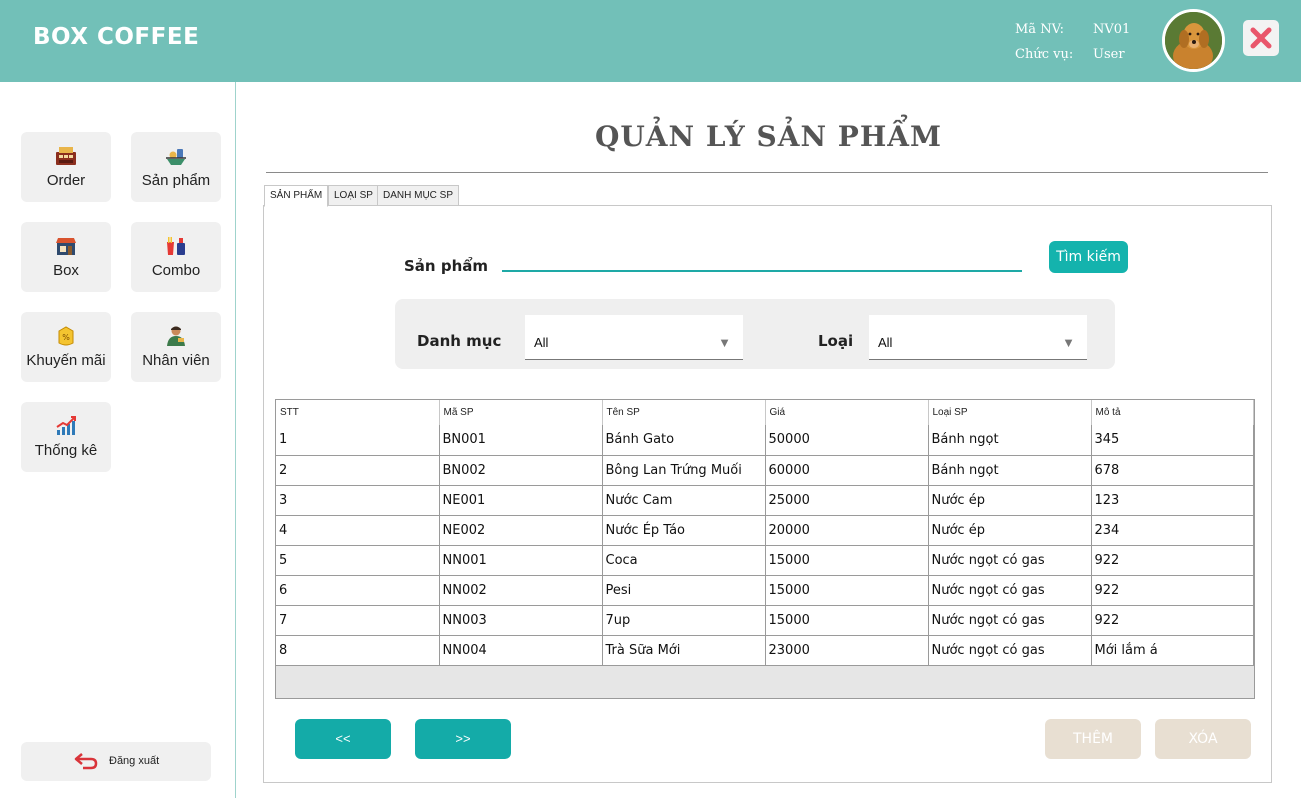 Image resolution: width=1301 pixels, height=798 pixels. I want to click on sidebar-item-label: Thống kê, so click(66, 450).